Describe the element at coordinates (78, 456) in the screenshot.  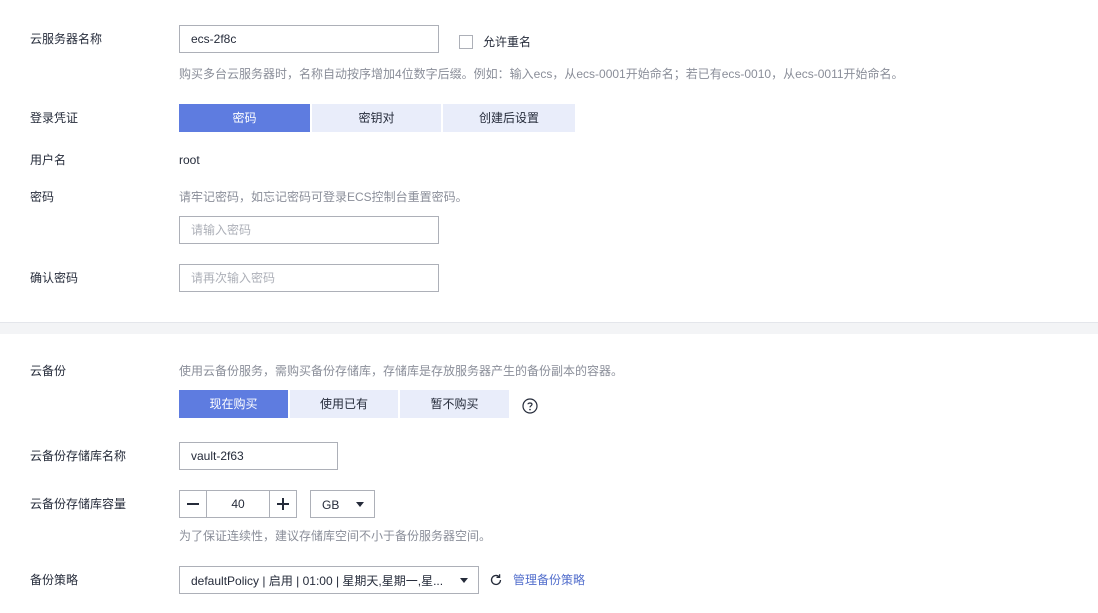
I see `vault-name-label: 云备份存储库名称` at that location.